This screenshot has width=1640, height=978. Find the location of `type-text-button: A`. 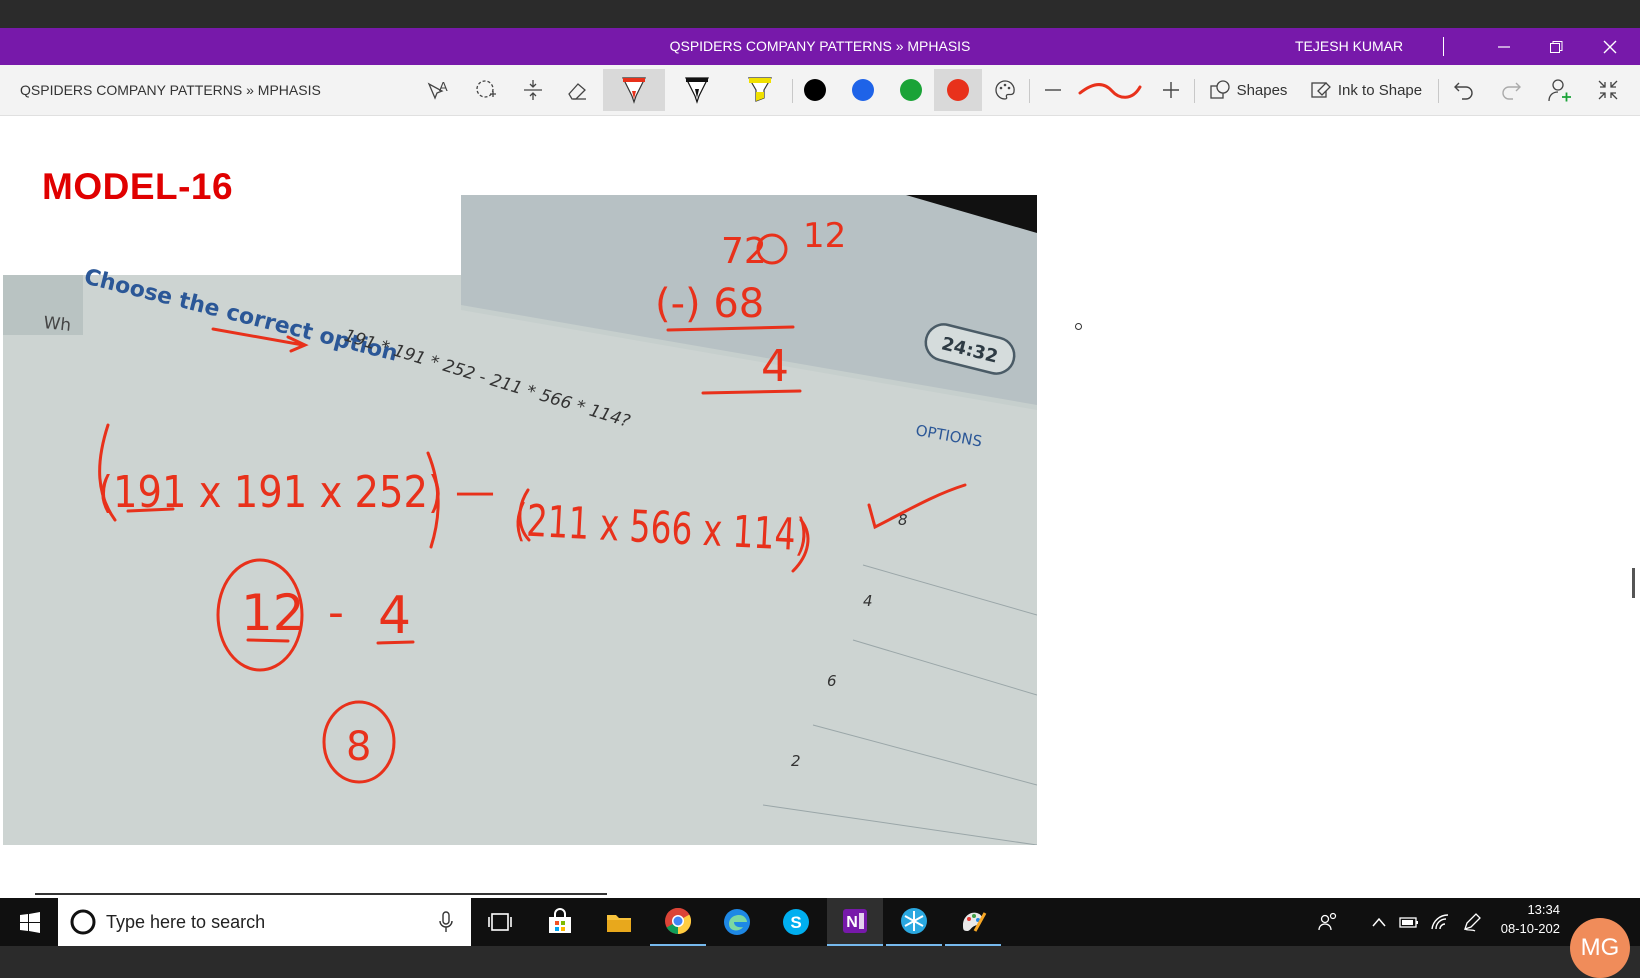

type-text-button: A is located at coordinates (439, 90).